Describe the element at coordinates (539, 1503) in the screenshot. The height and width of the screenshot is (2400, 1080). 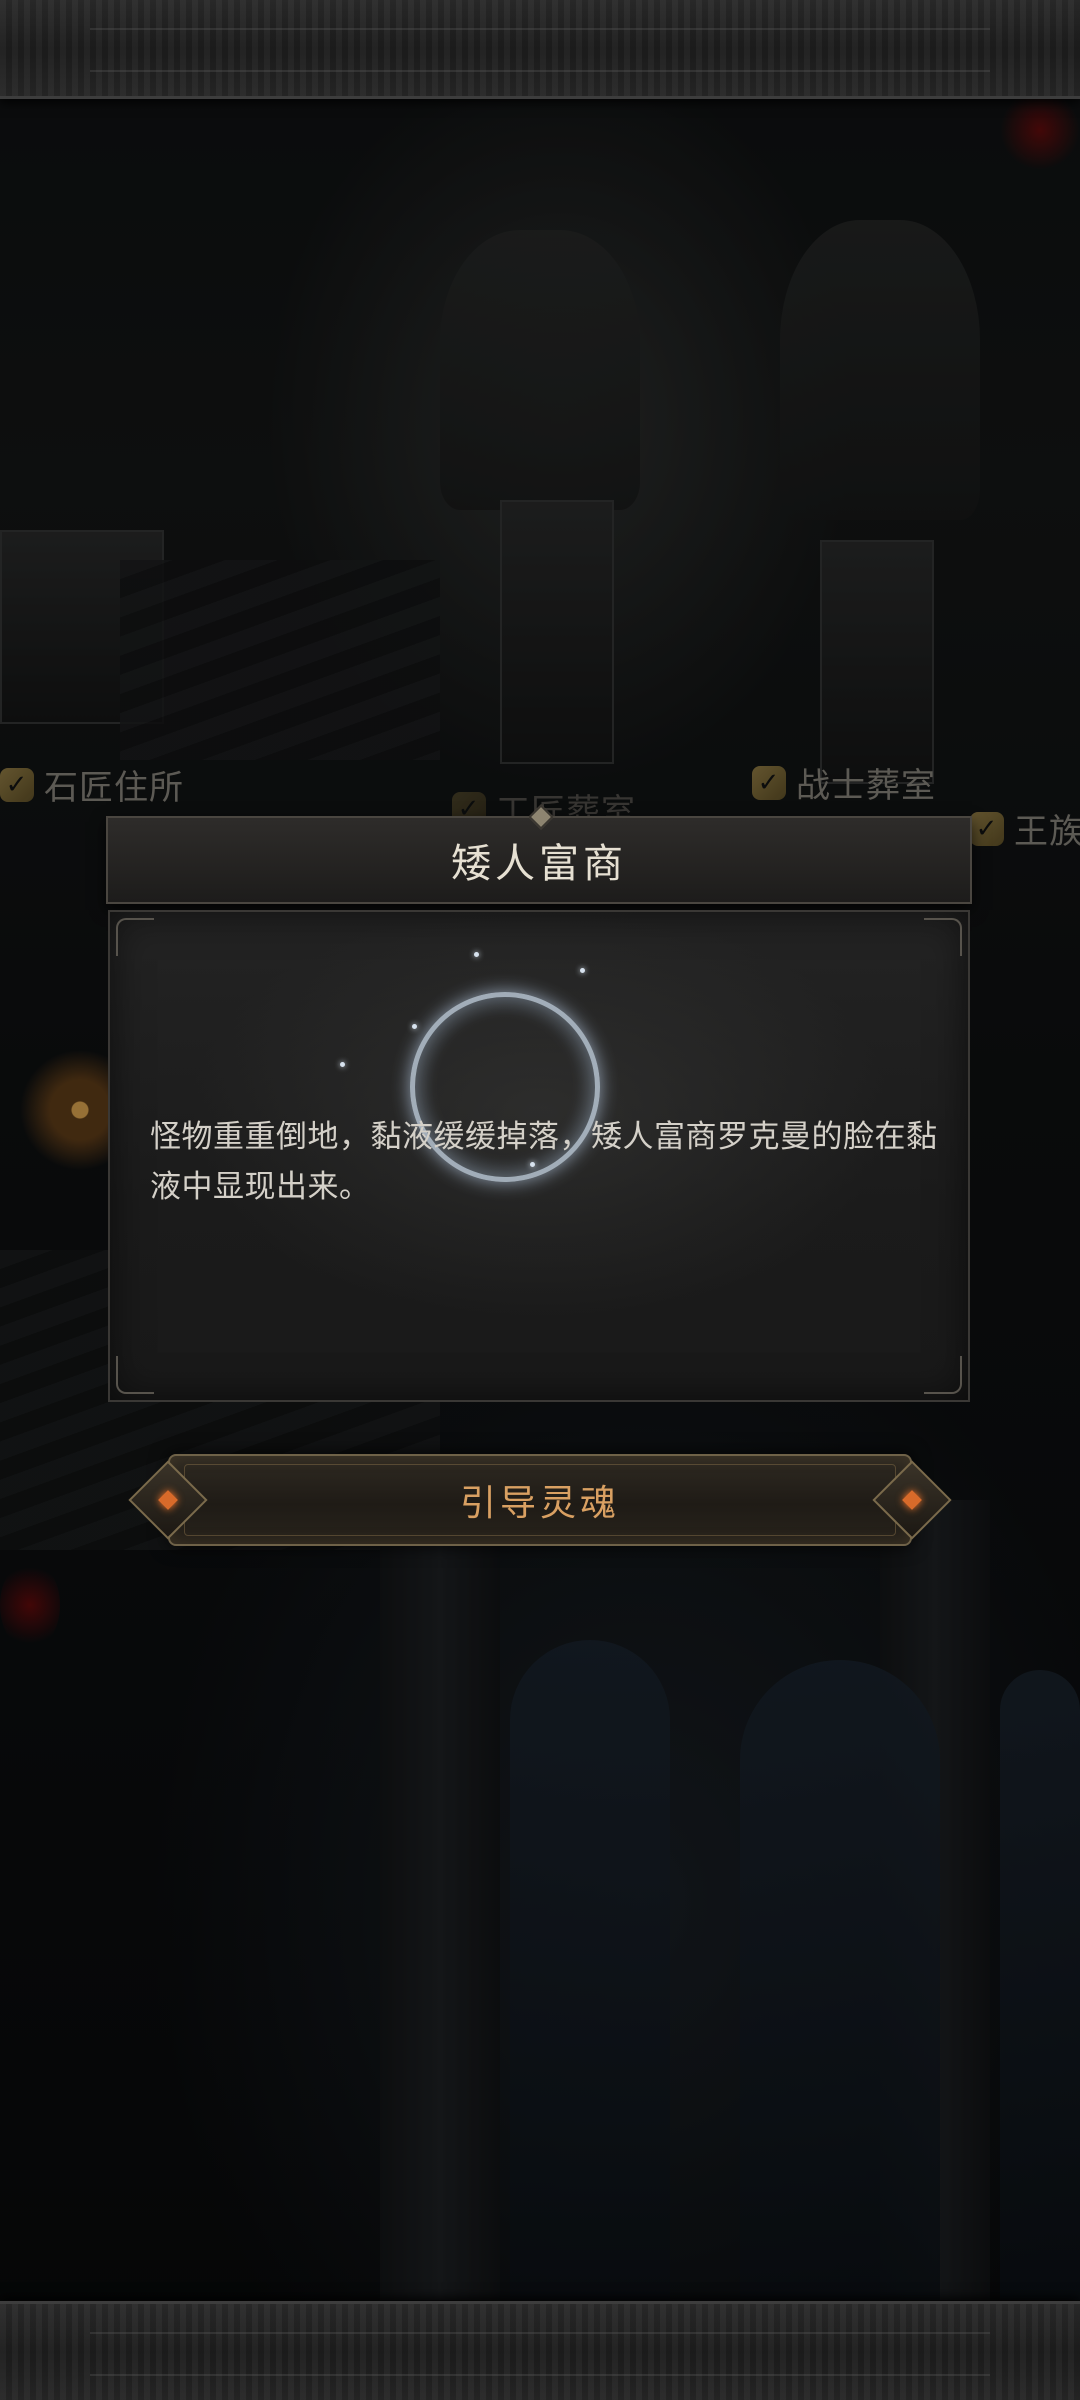
I see `guide-soul-label: 引导灵魂` at that location.